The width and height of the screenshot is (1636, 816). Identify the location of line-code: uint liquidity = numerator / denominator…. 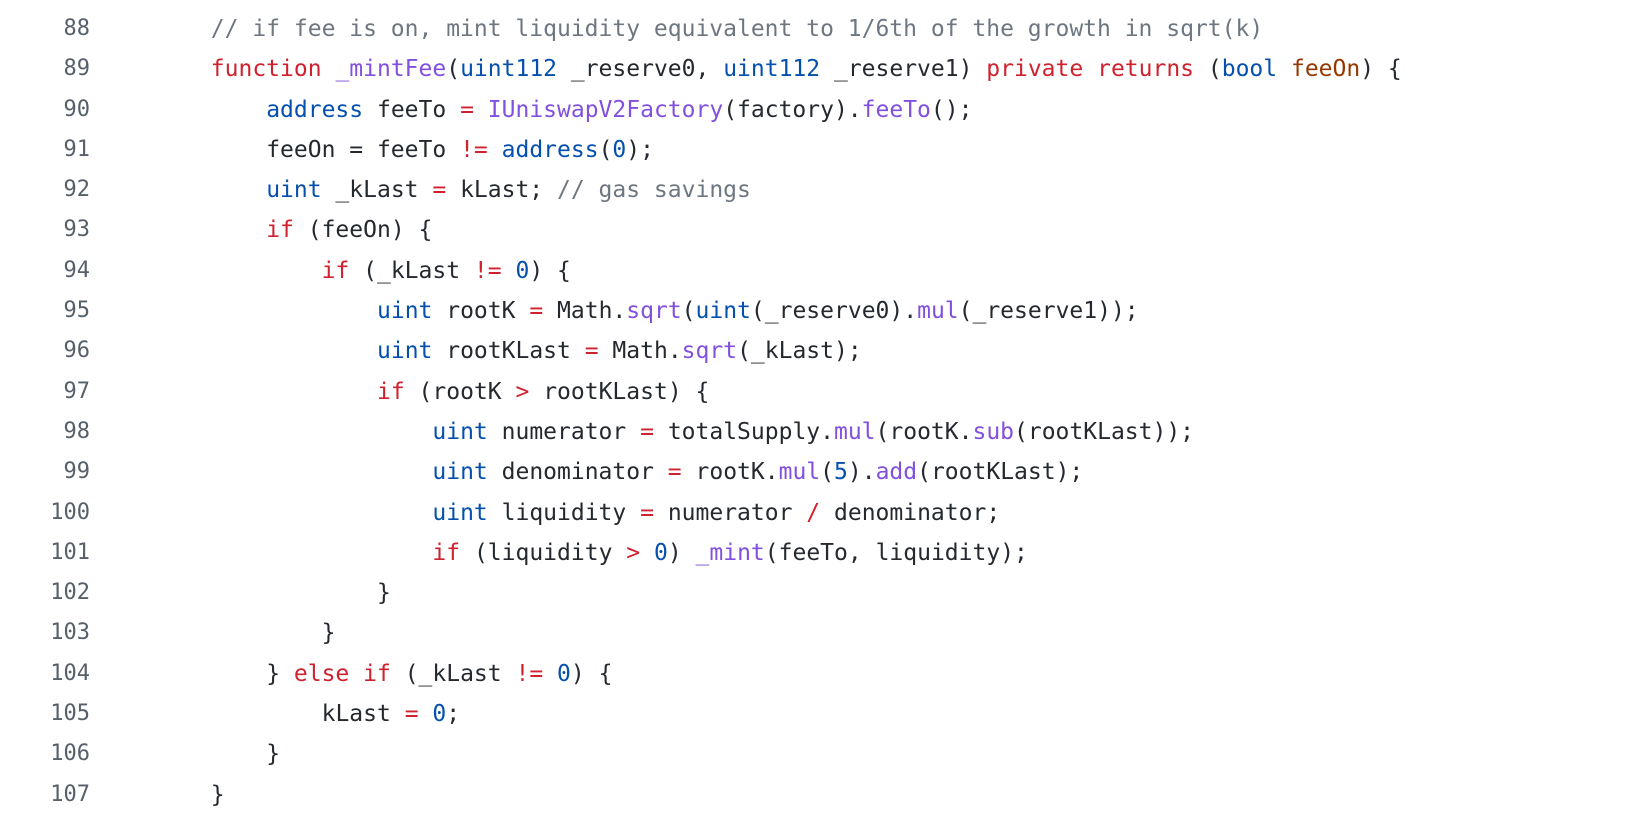
(716, 513).